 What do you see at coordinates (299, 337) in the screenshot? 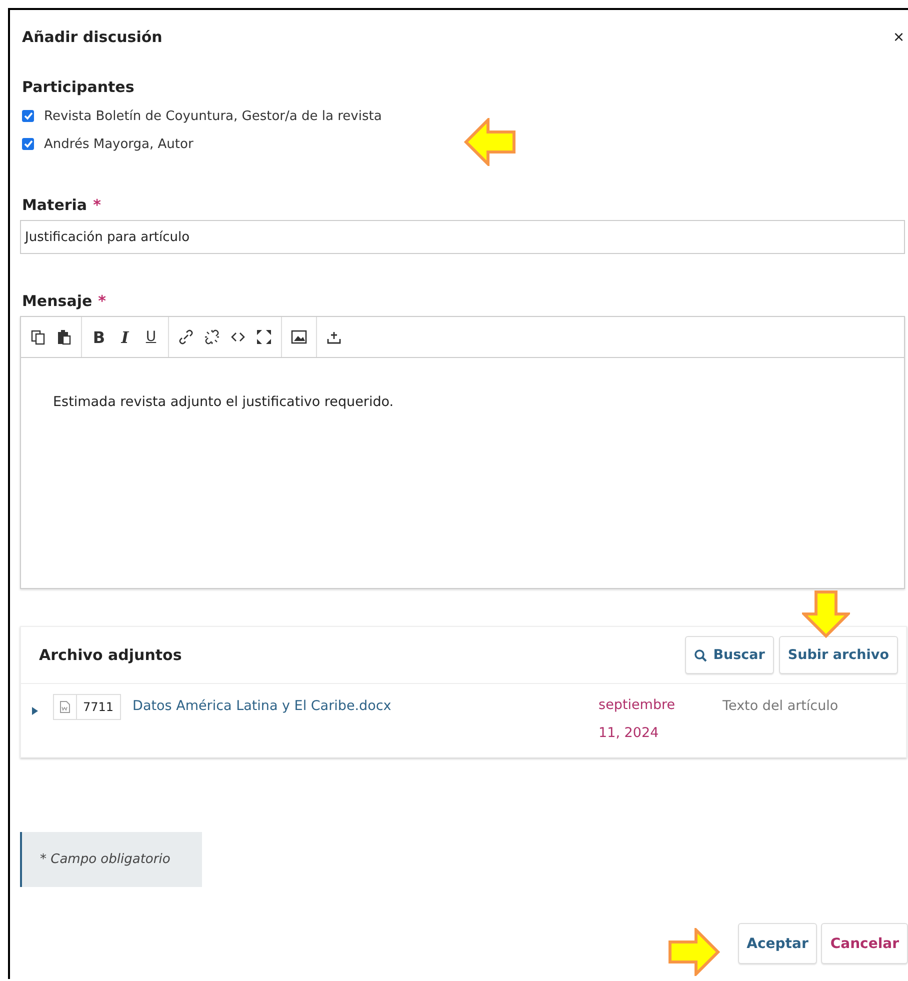
I see `image-icon` at bounding box center [299, 337].